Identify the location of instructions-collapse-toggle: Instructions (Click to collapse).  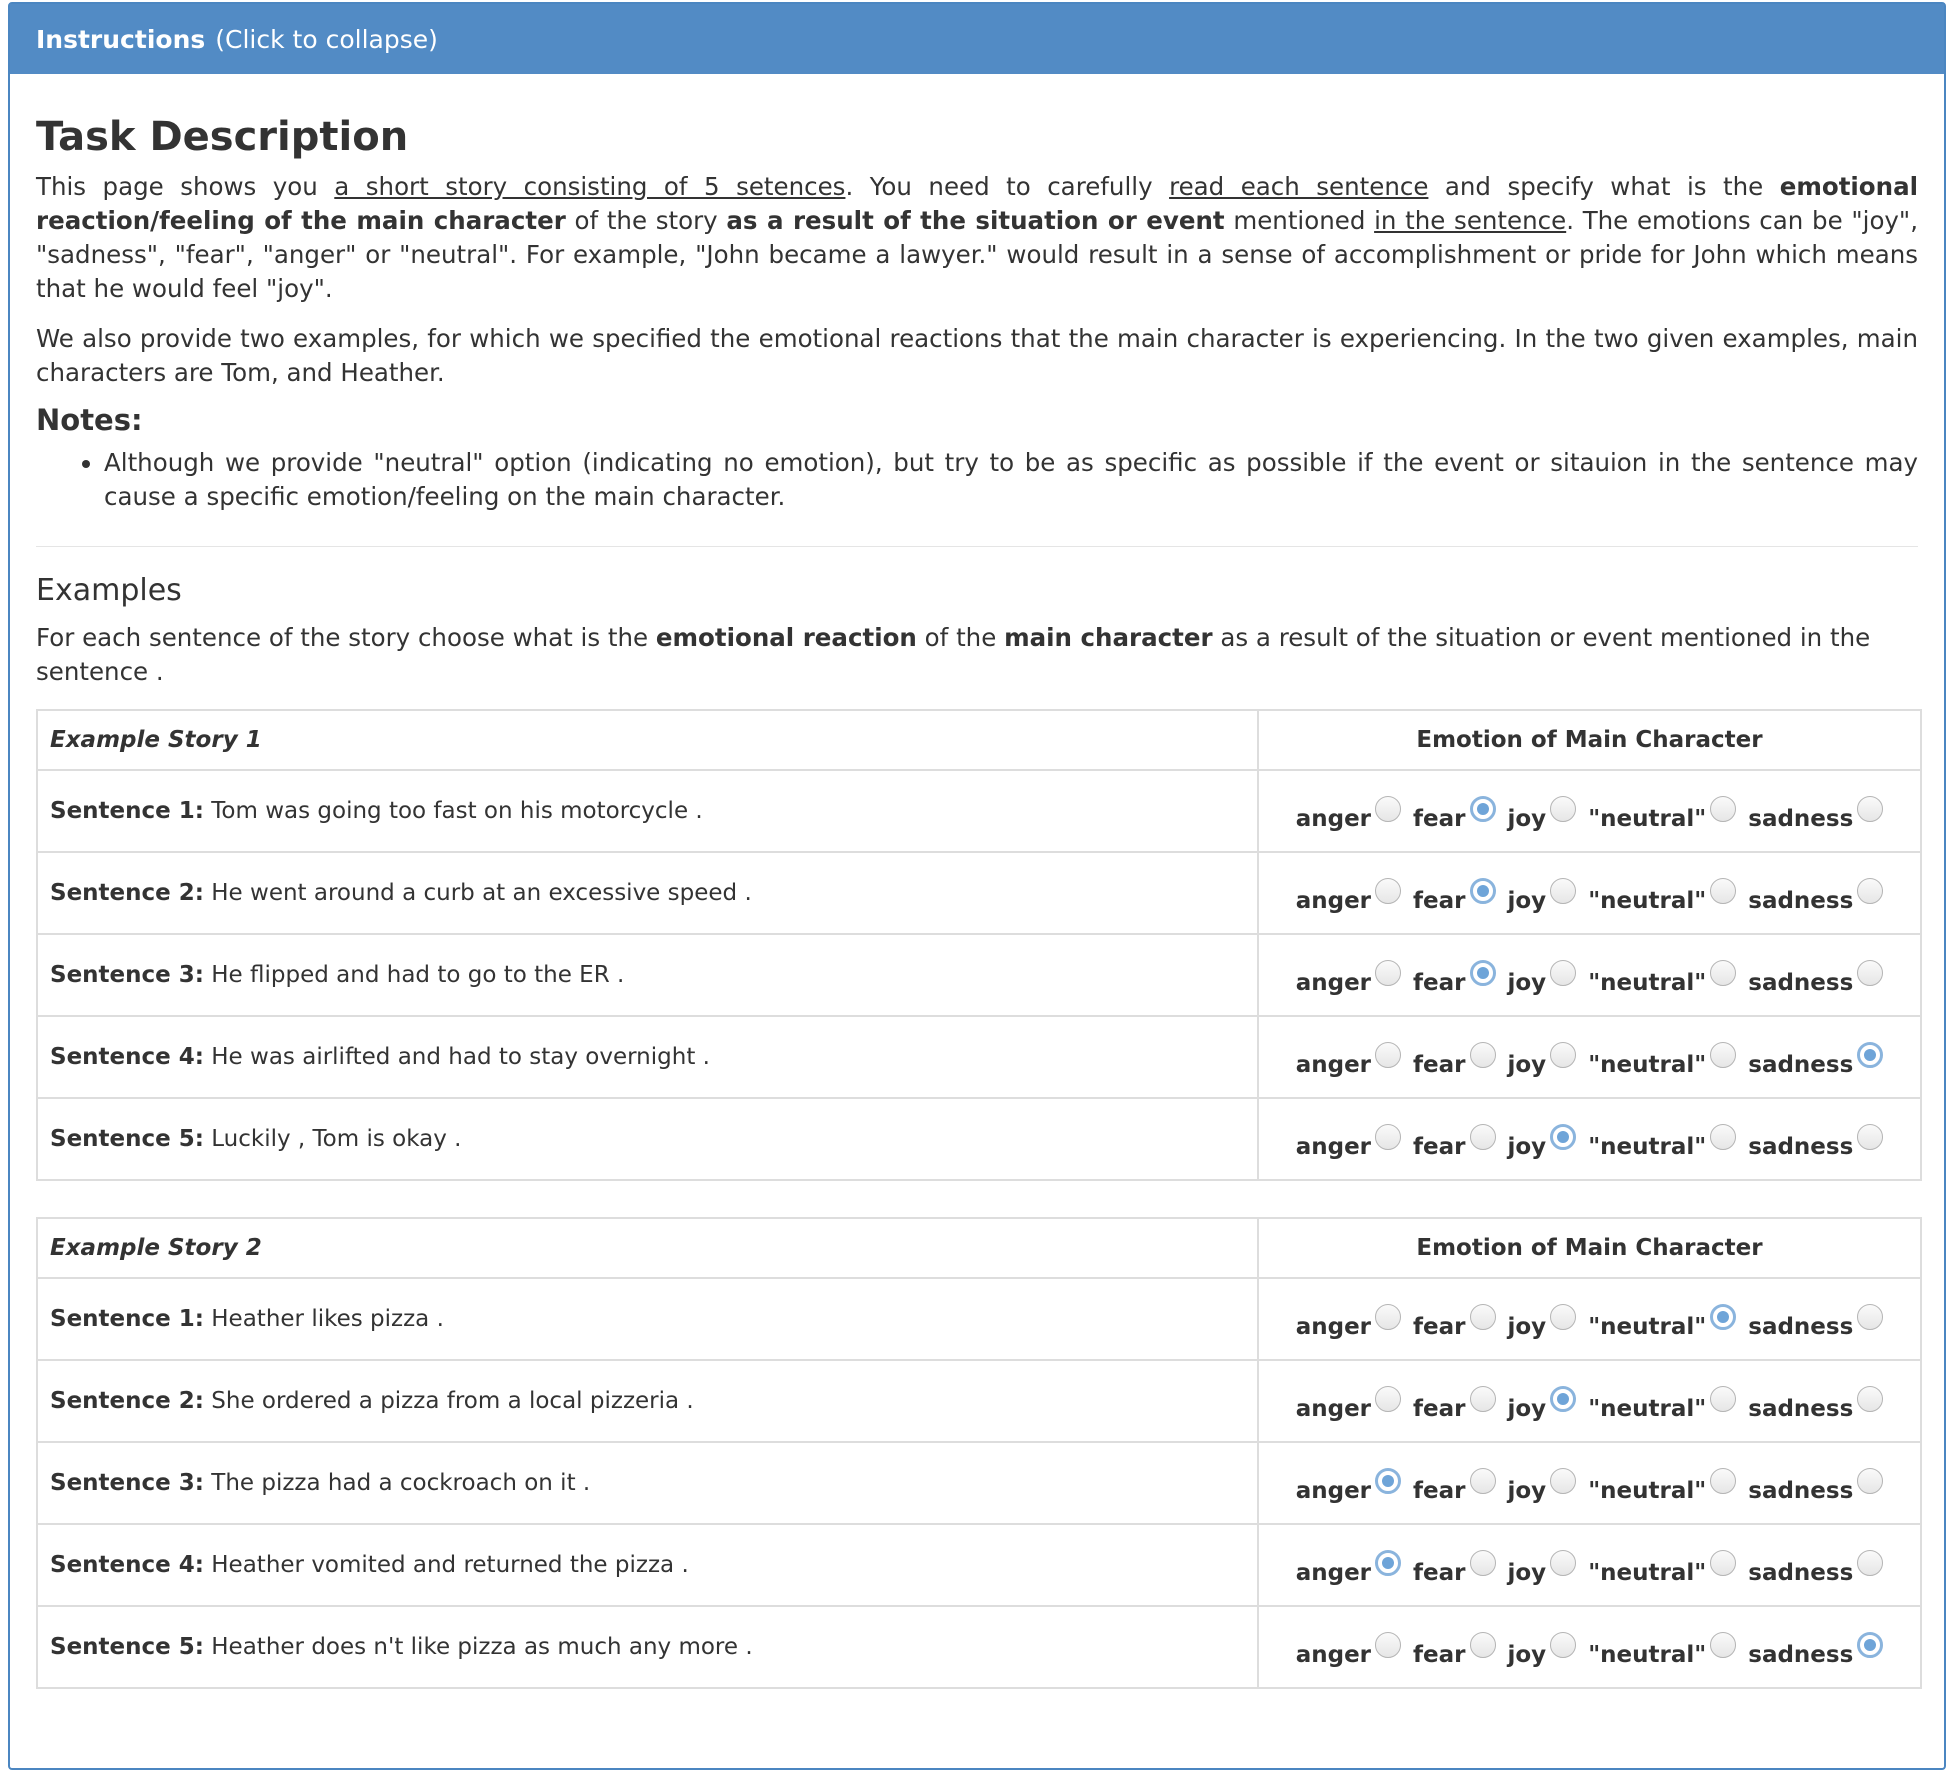
(977, 39).